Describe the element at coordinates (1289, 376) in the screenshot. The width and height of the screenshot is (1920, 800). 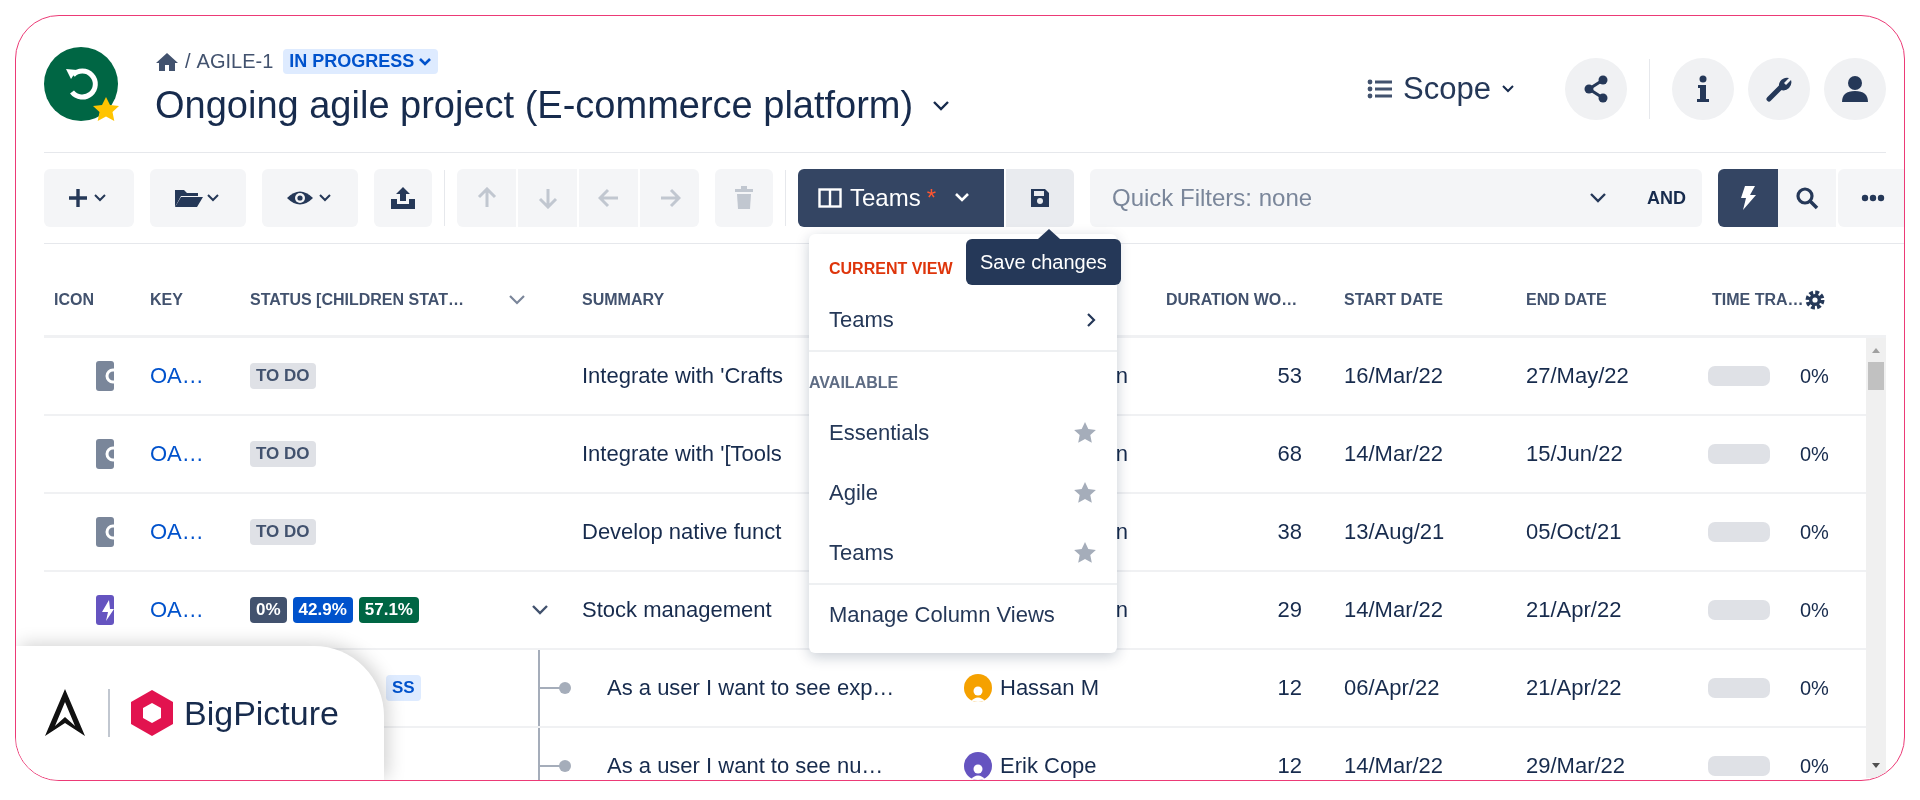
I see `duration-value: 53` at that location.